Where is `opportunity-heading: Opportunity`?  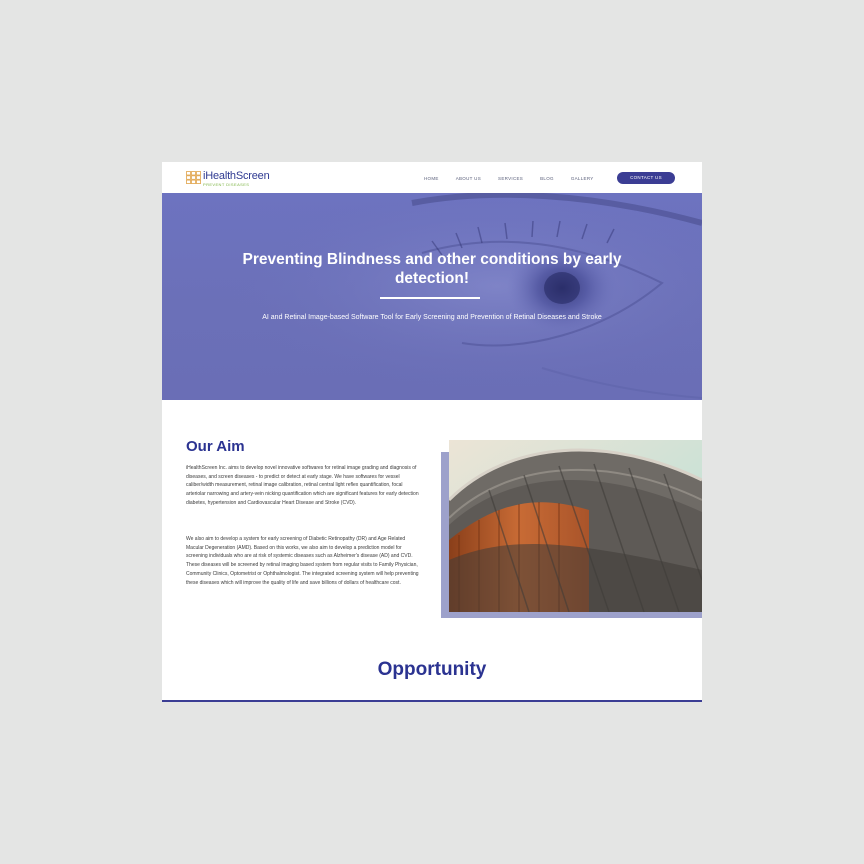 opportunity-heading: Opportunity is located at coordinates (432, 669).